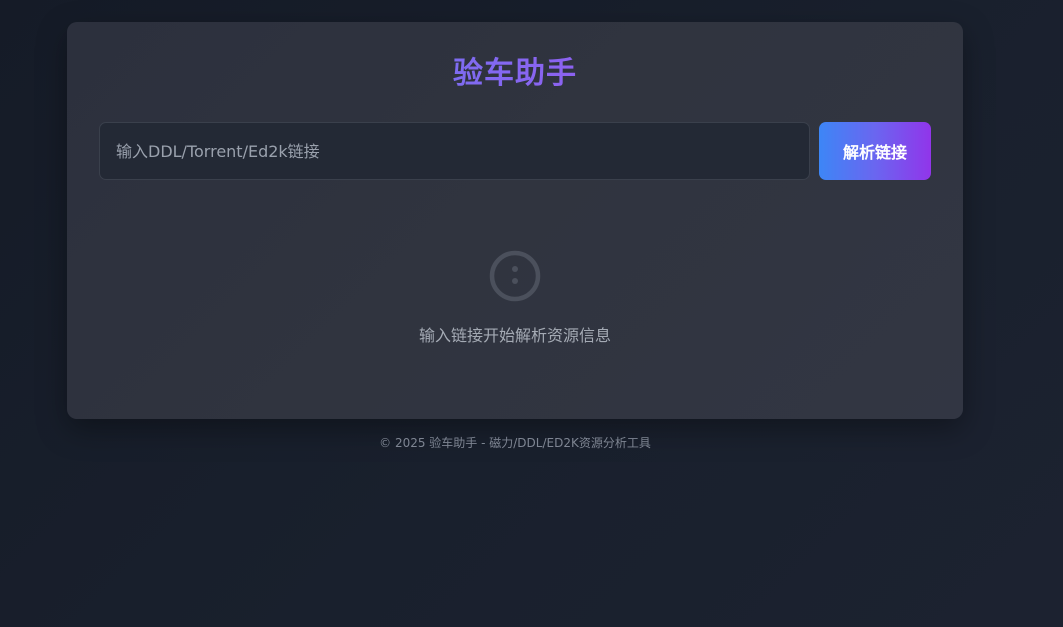  What do you see at coordinates (454, 151) in the screenshot?
I see `link-input` at bounding box center [454, 151].